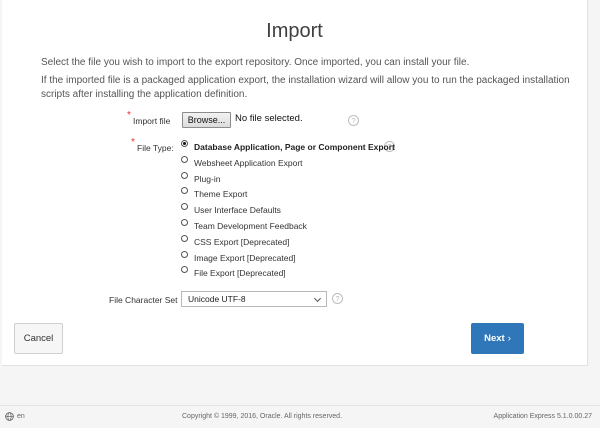 This screenshot has width=600, height=428. Describe the element at coordinates (509, 338) in the screenshot. I see `chevron-right-icon: ›` at that location.